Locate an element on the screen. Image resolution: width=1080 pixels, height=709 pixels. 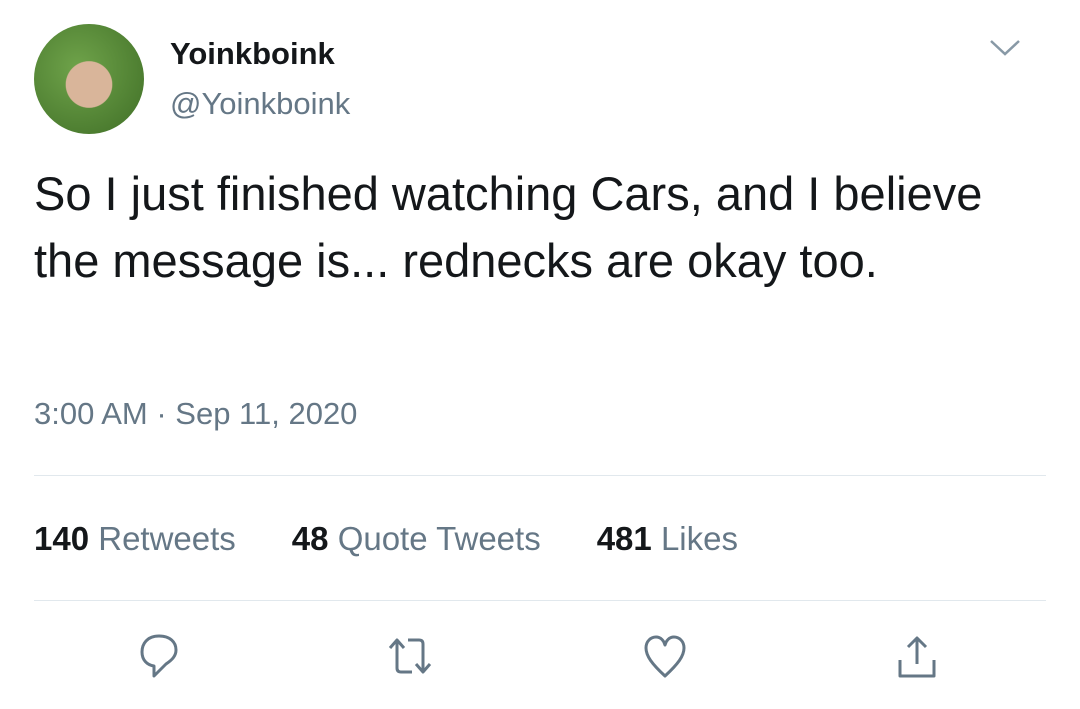
avatar is located at coordinates (89, 79).